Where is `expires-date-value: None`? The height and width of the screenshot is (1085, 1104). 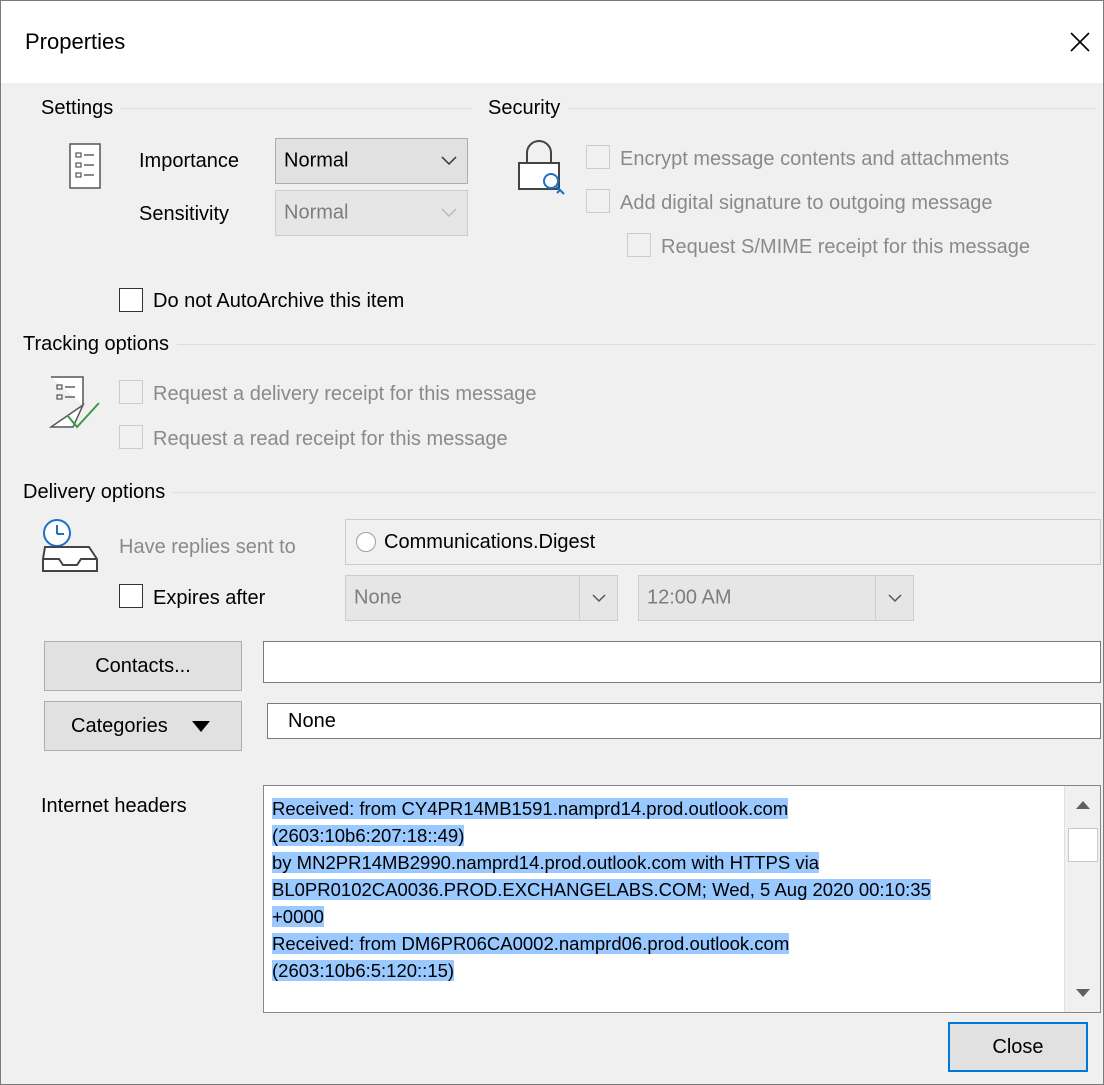
expires-date-value: None is located at coordinates (378, 597).